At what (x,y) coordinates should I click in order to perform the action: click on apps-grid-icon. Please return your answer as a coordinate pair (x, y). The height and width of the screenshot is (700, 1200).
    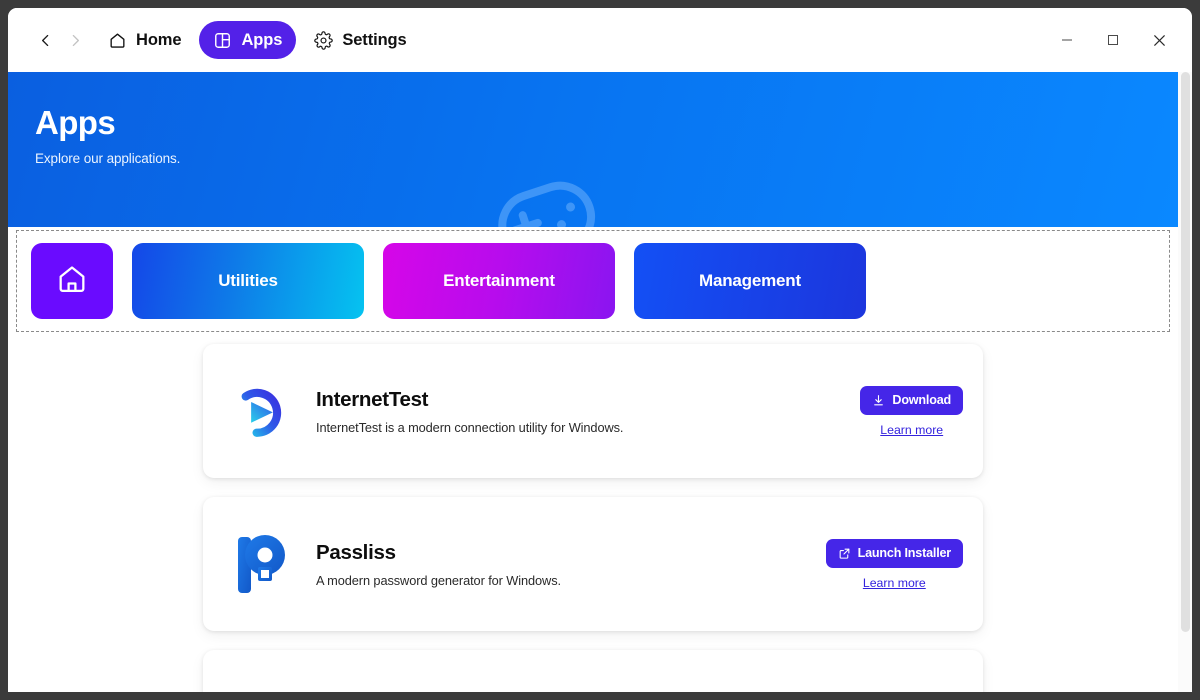
    Looking at the image, I should click on (222, 40).